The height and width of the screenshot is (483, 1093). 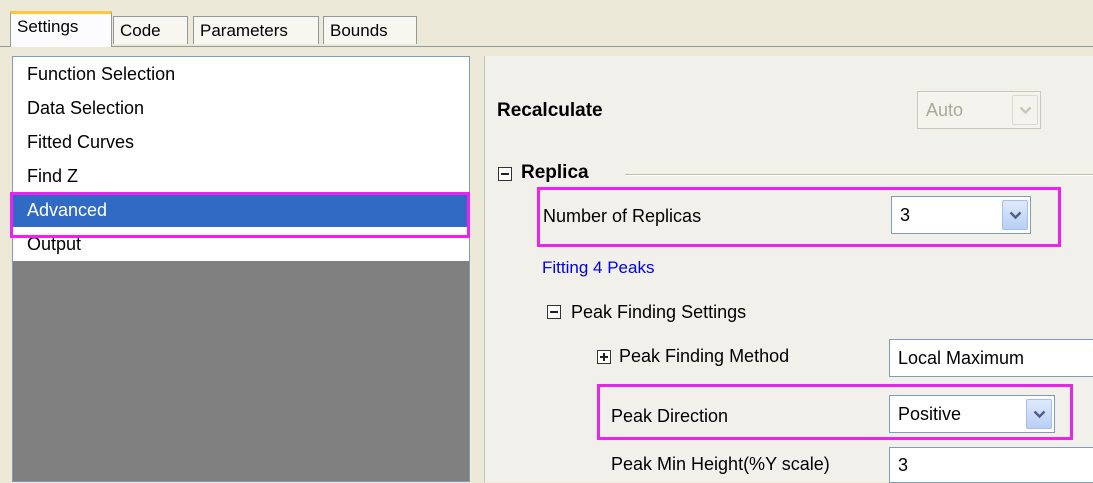 I want to click on peak-min-height-field: 3, so click(x=991, y=465).